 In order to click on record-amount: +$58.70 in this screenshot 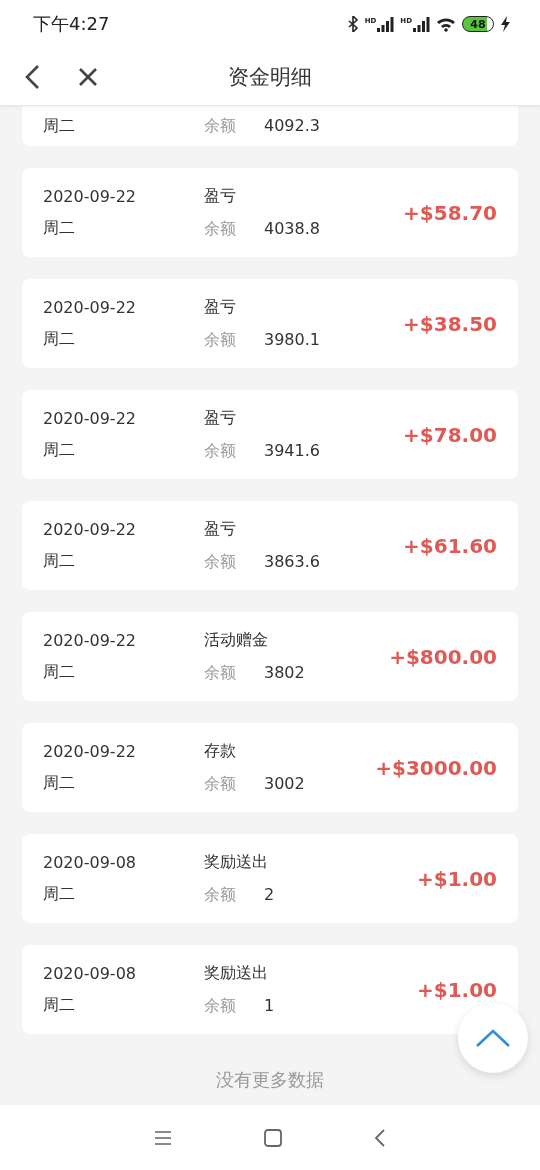, I will do `click(450, 212)`.